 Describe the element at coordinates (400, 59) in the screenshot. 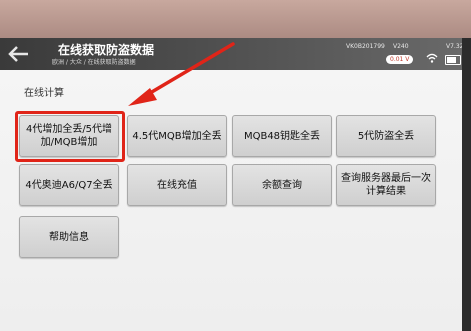

I see `voltage-badge: 0.01 V` at that location.